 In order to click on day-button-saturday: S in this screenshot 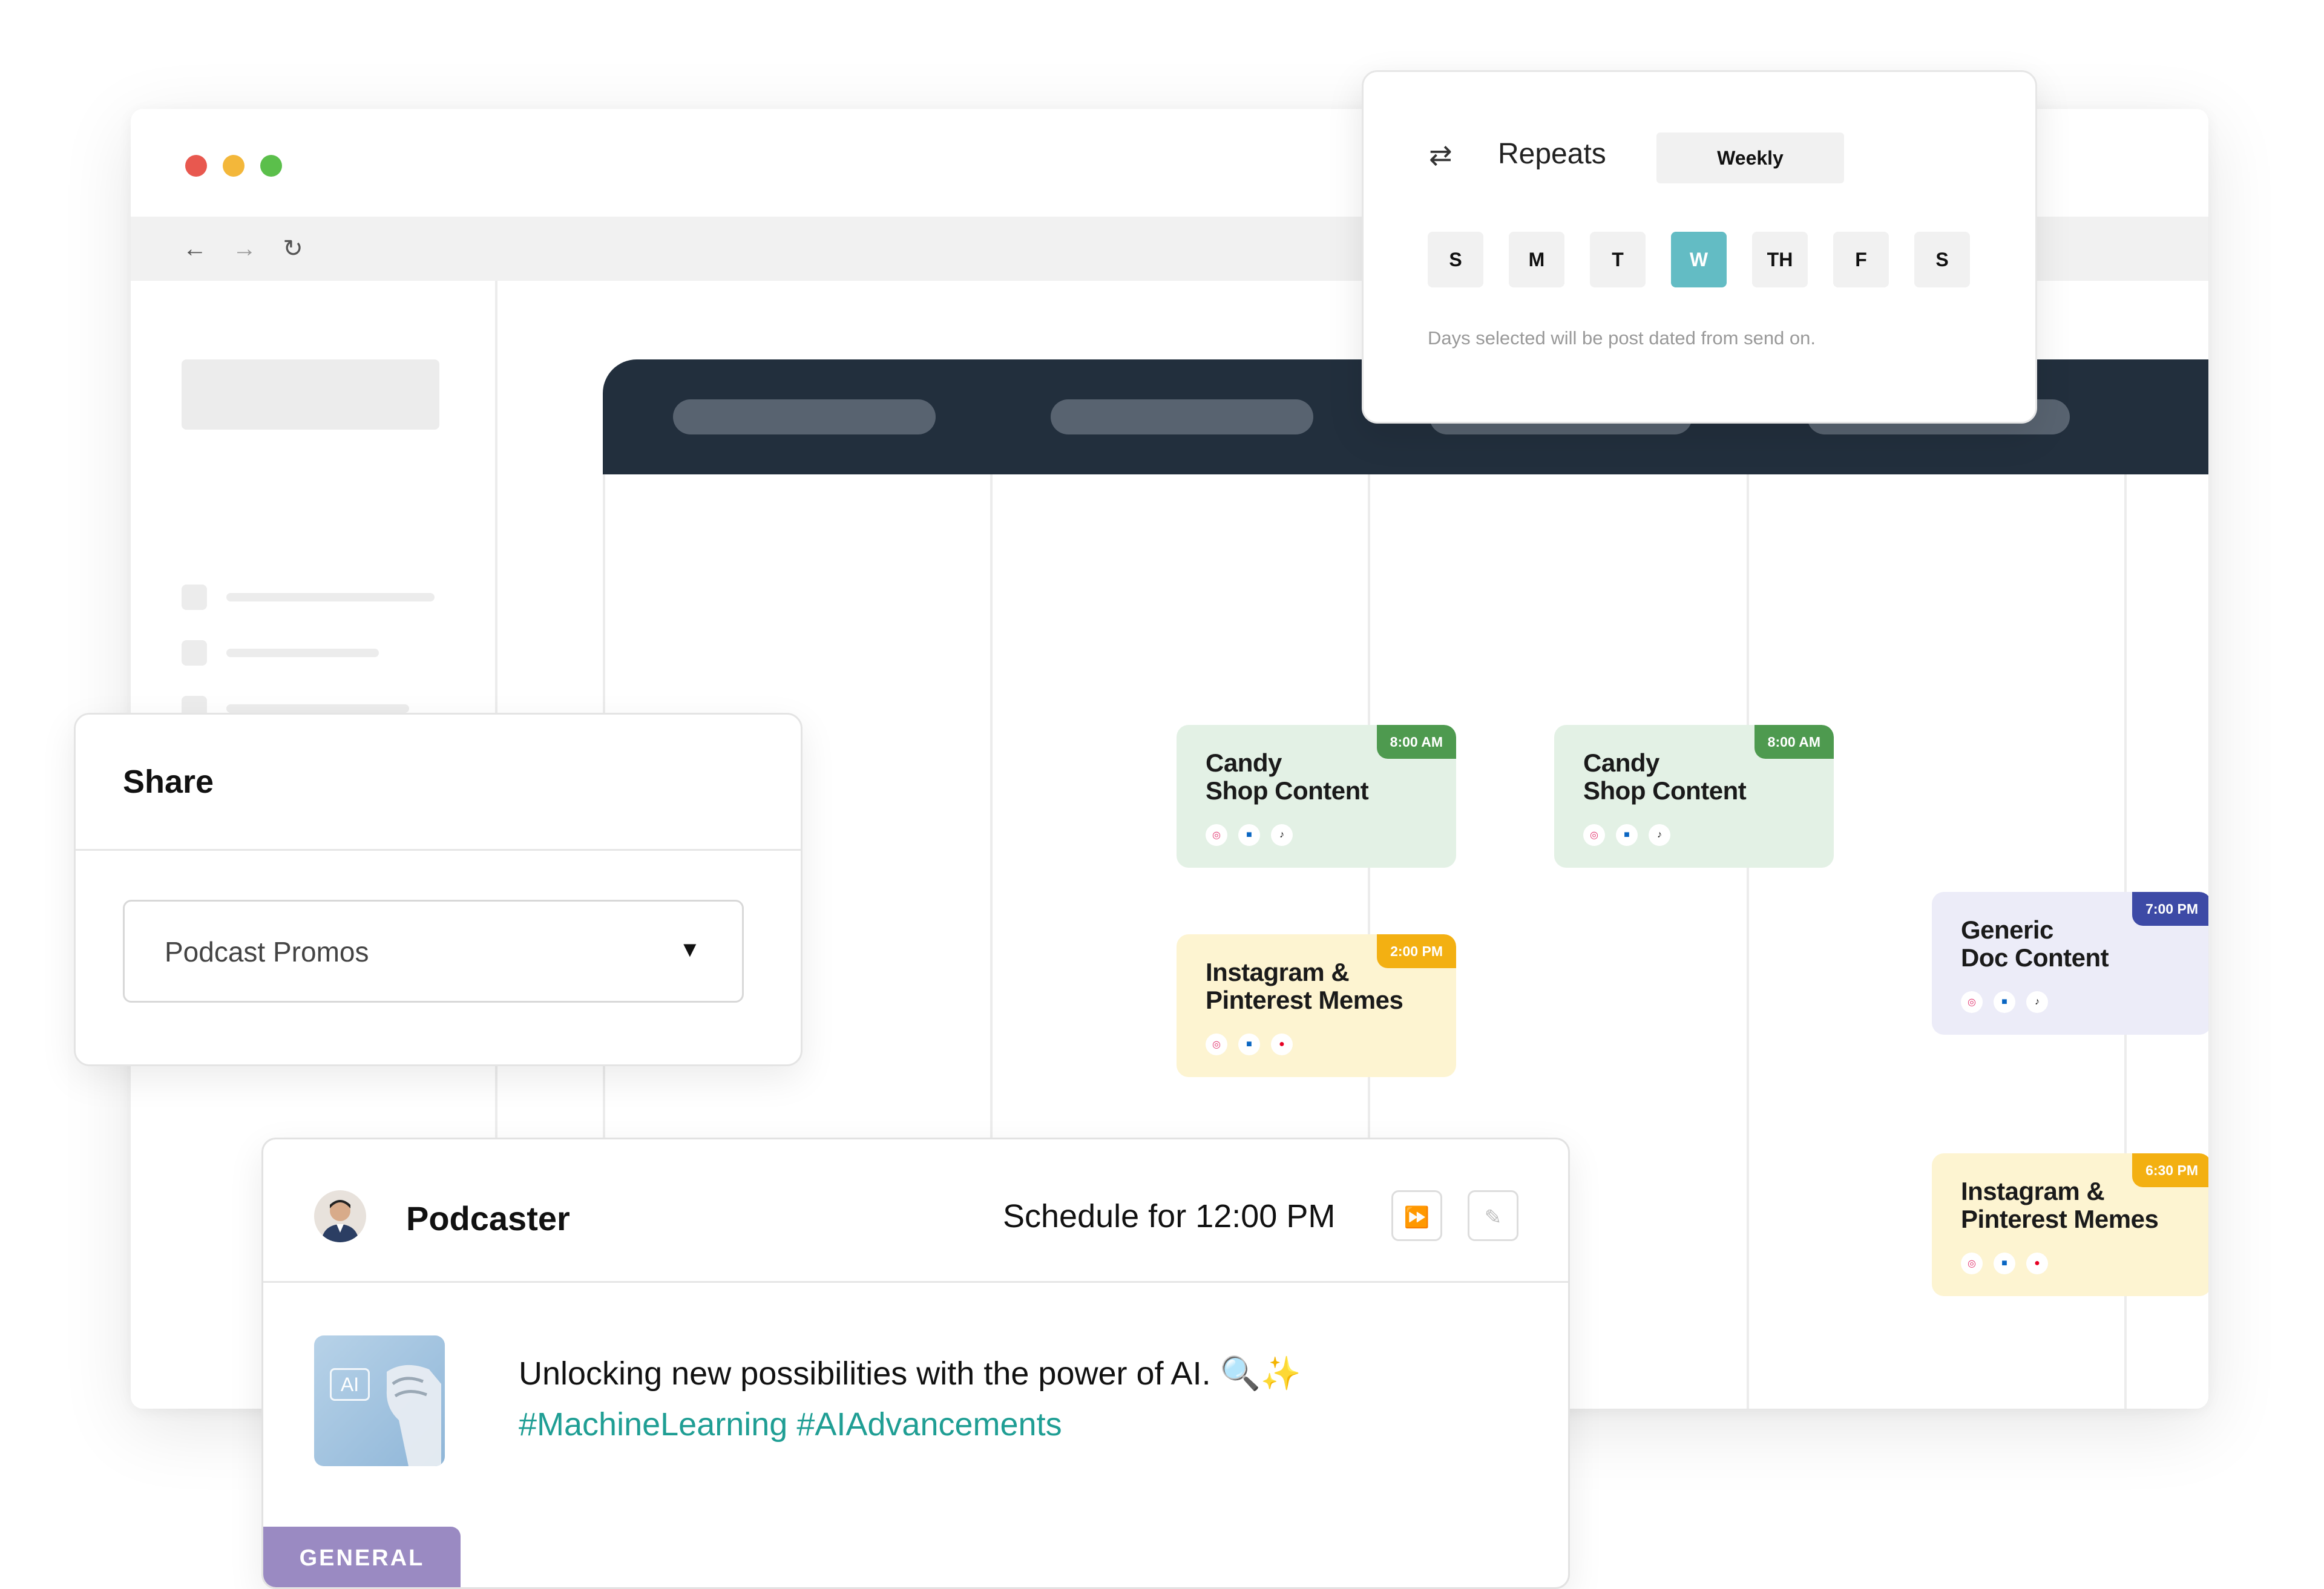, I will do `click(1942, 260)`.